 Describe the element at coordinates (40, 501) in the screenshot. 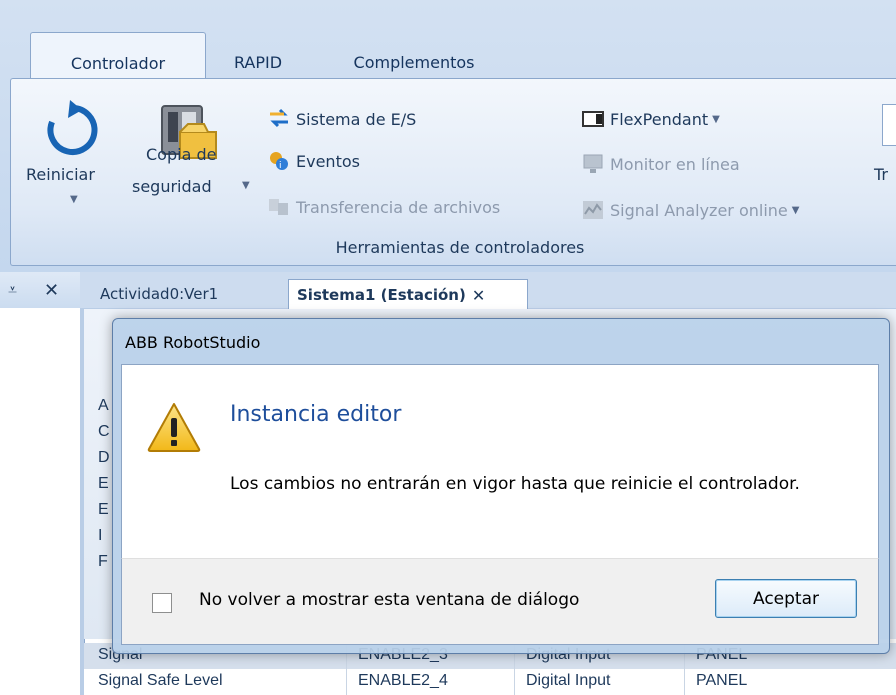

I see `left-pane` at that location.